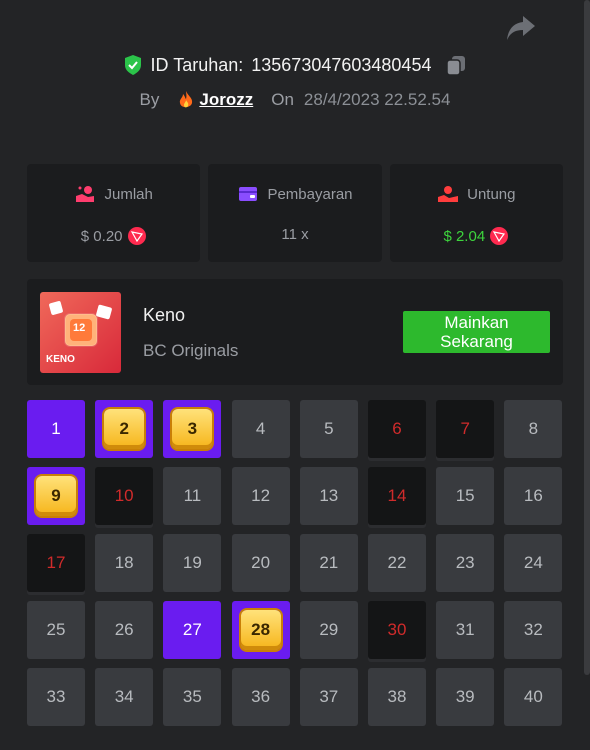 This screenshot has width=590, height=750. I want to click on keno-cell: 2, so click(124, 429).